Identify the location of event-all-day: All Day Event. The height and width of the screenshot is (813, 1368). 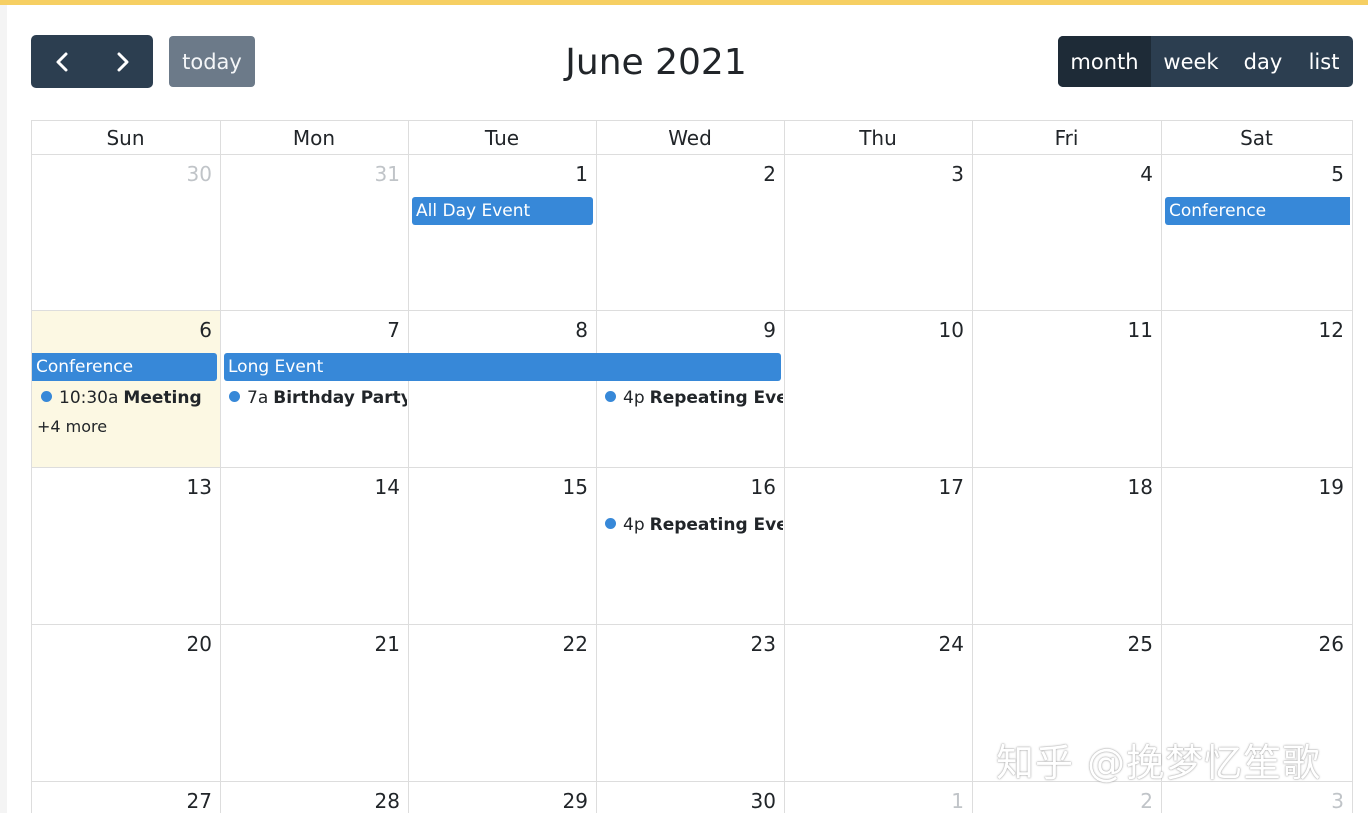
(502, 211).